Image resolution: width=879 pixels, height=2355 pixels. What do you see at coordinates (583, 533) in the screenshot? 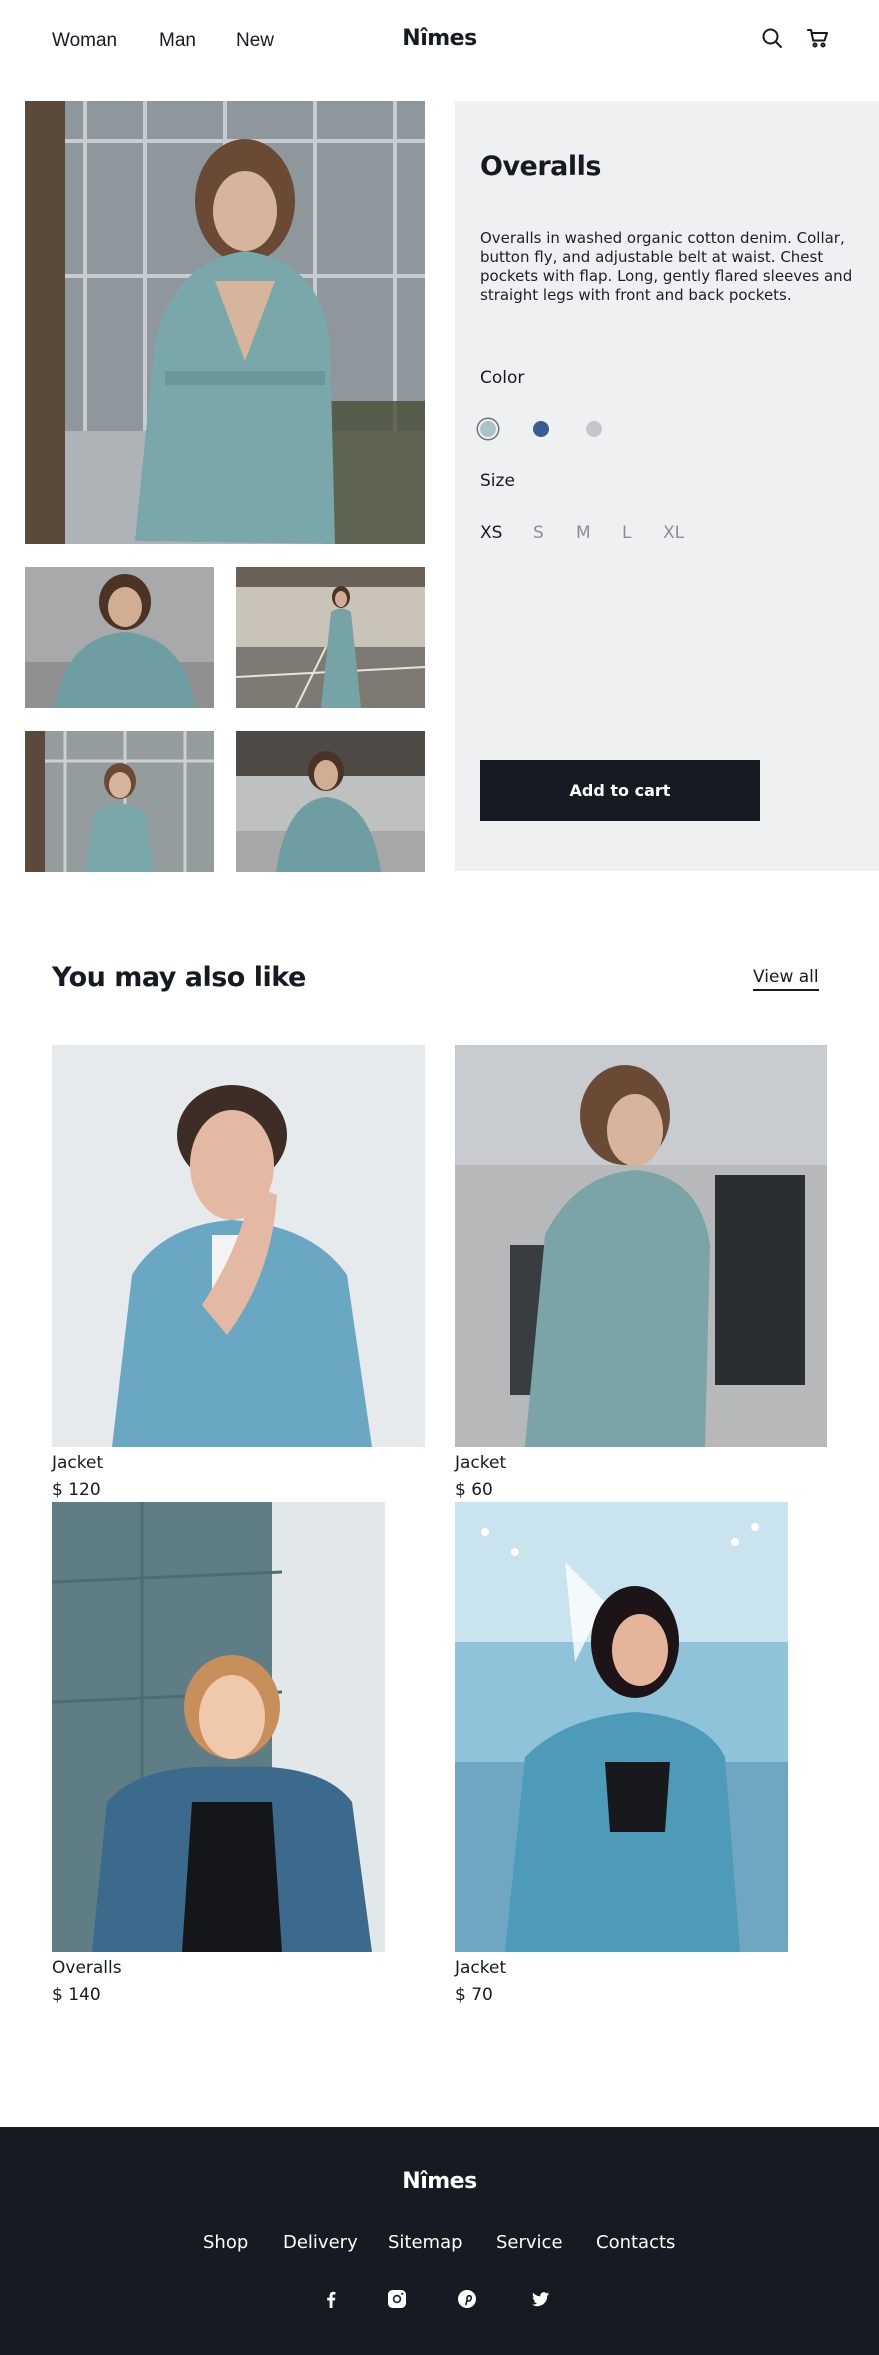
I see `size-option-m: M` at bounding box center [583, 533].